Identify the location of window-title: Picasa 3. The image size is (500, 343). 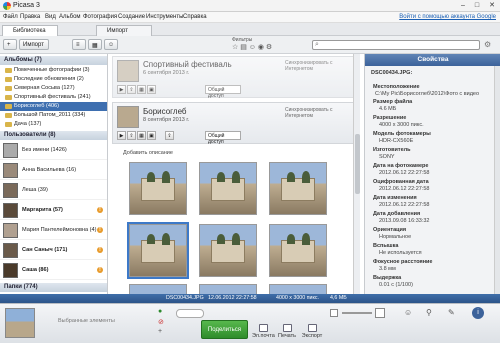
(26, 5).